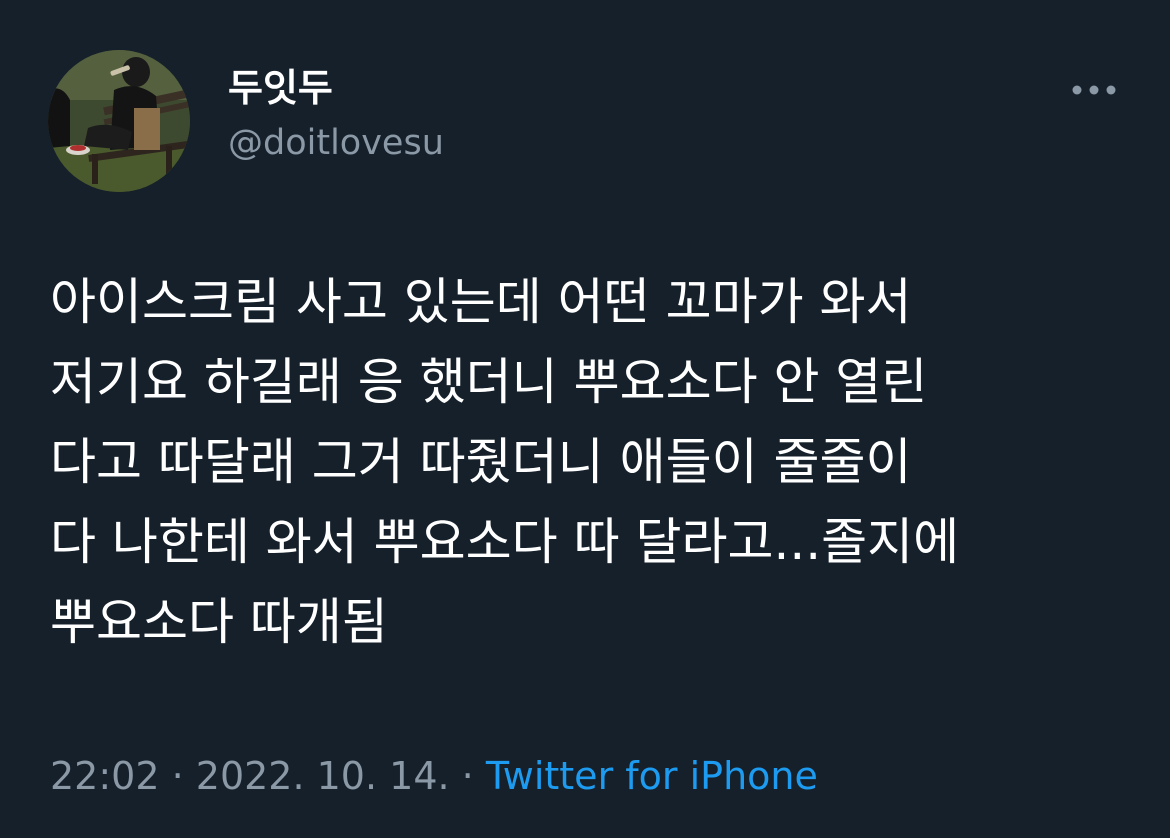  Describe the element at coordinates (280, 88) in the screenshot. I see `display-name: 두잇두` at that location.